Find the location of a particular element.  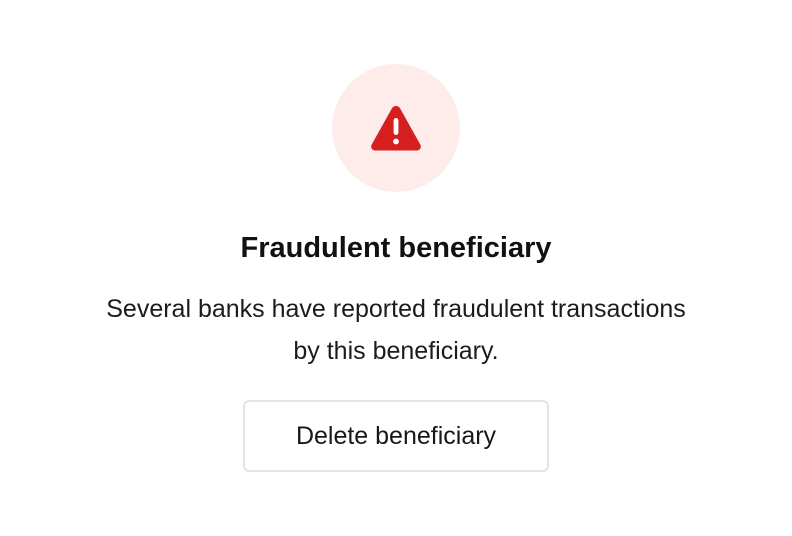

delete-beneficiary-label: Delete beneficiary is located at coordinates (396, 435).